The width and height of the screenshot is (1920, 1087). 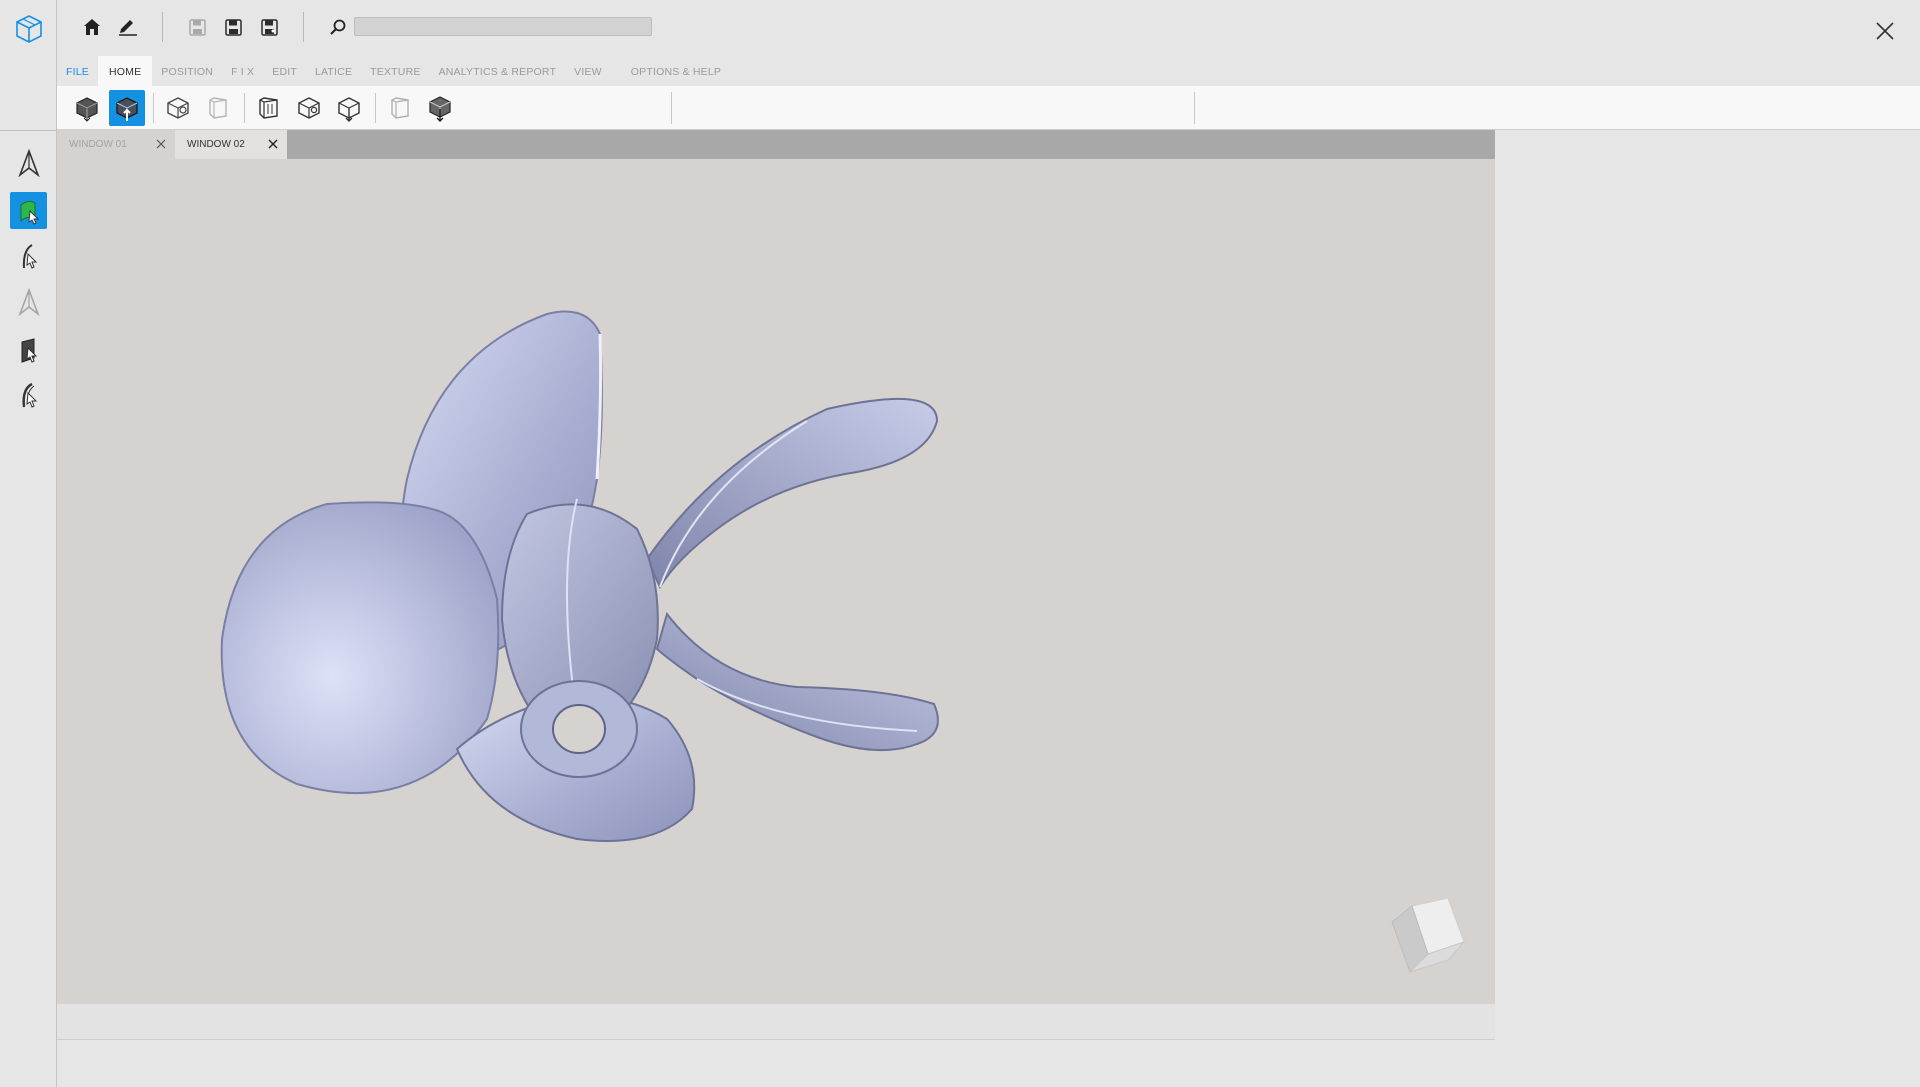 What do you see at coordinates (284, 71) in the screenshot?
I see `menu-edit: EDIT` at bounding box center [284, 71].